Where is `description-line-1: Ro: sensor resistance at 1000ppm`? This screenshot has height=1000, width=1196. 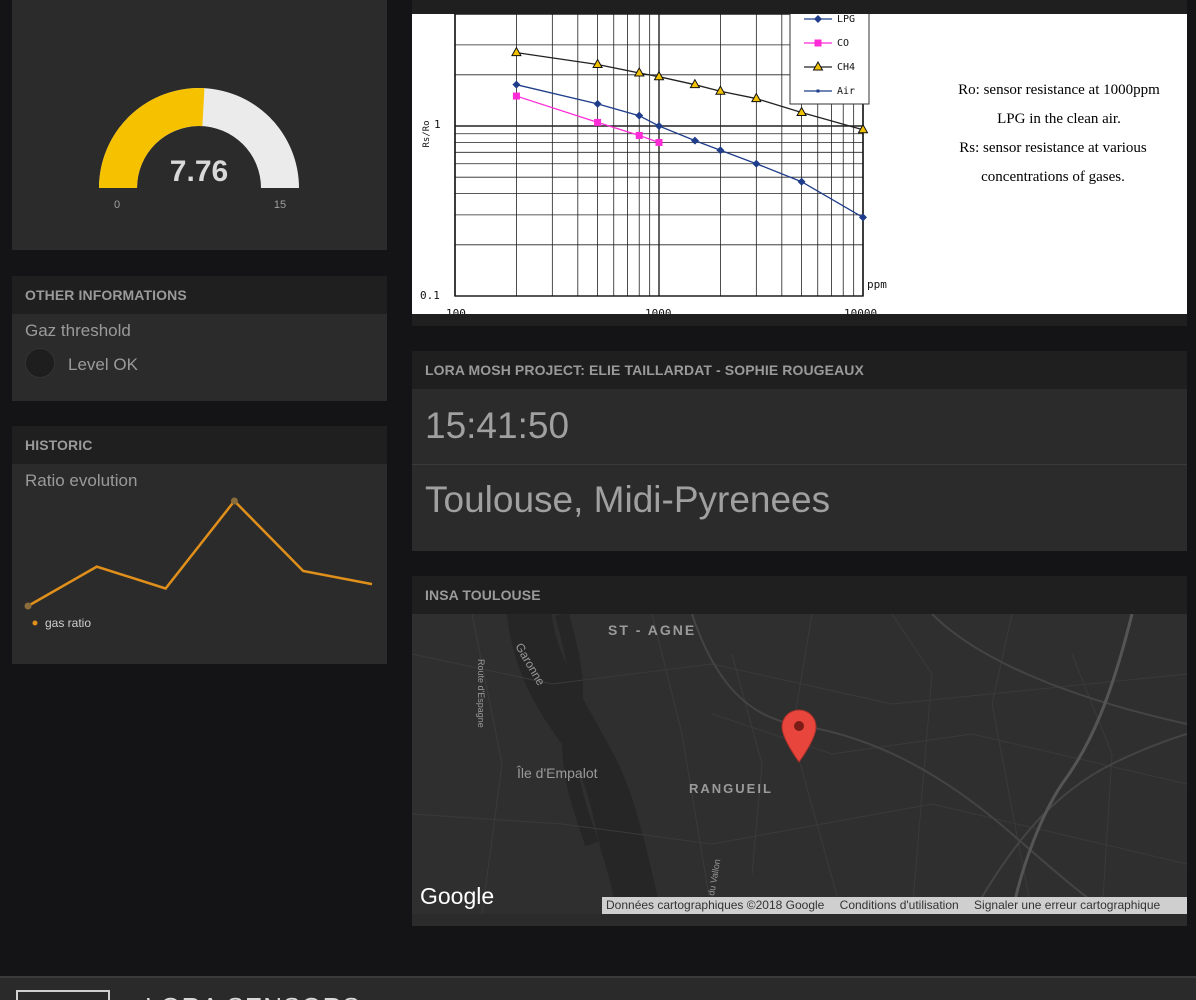
description-line-1: Ro: sensor resistance at 1000ppm is located at coordinates (1059, 90).